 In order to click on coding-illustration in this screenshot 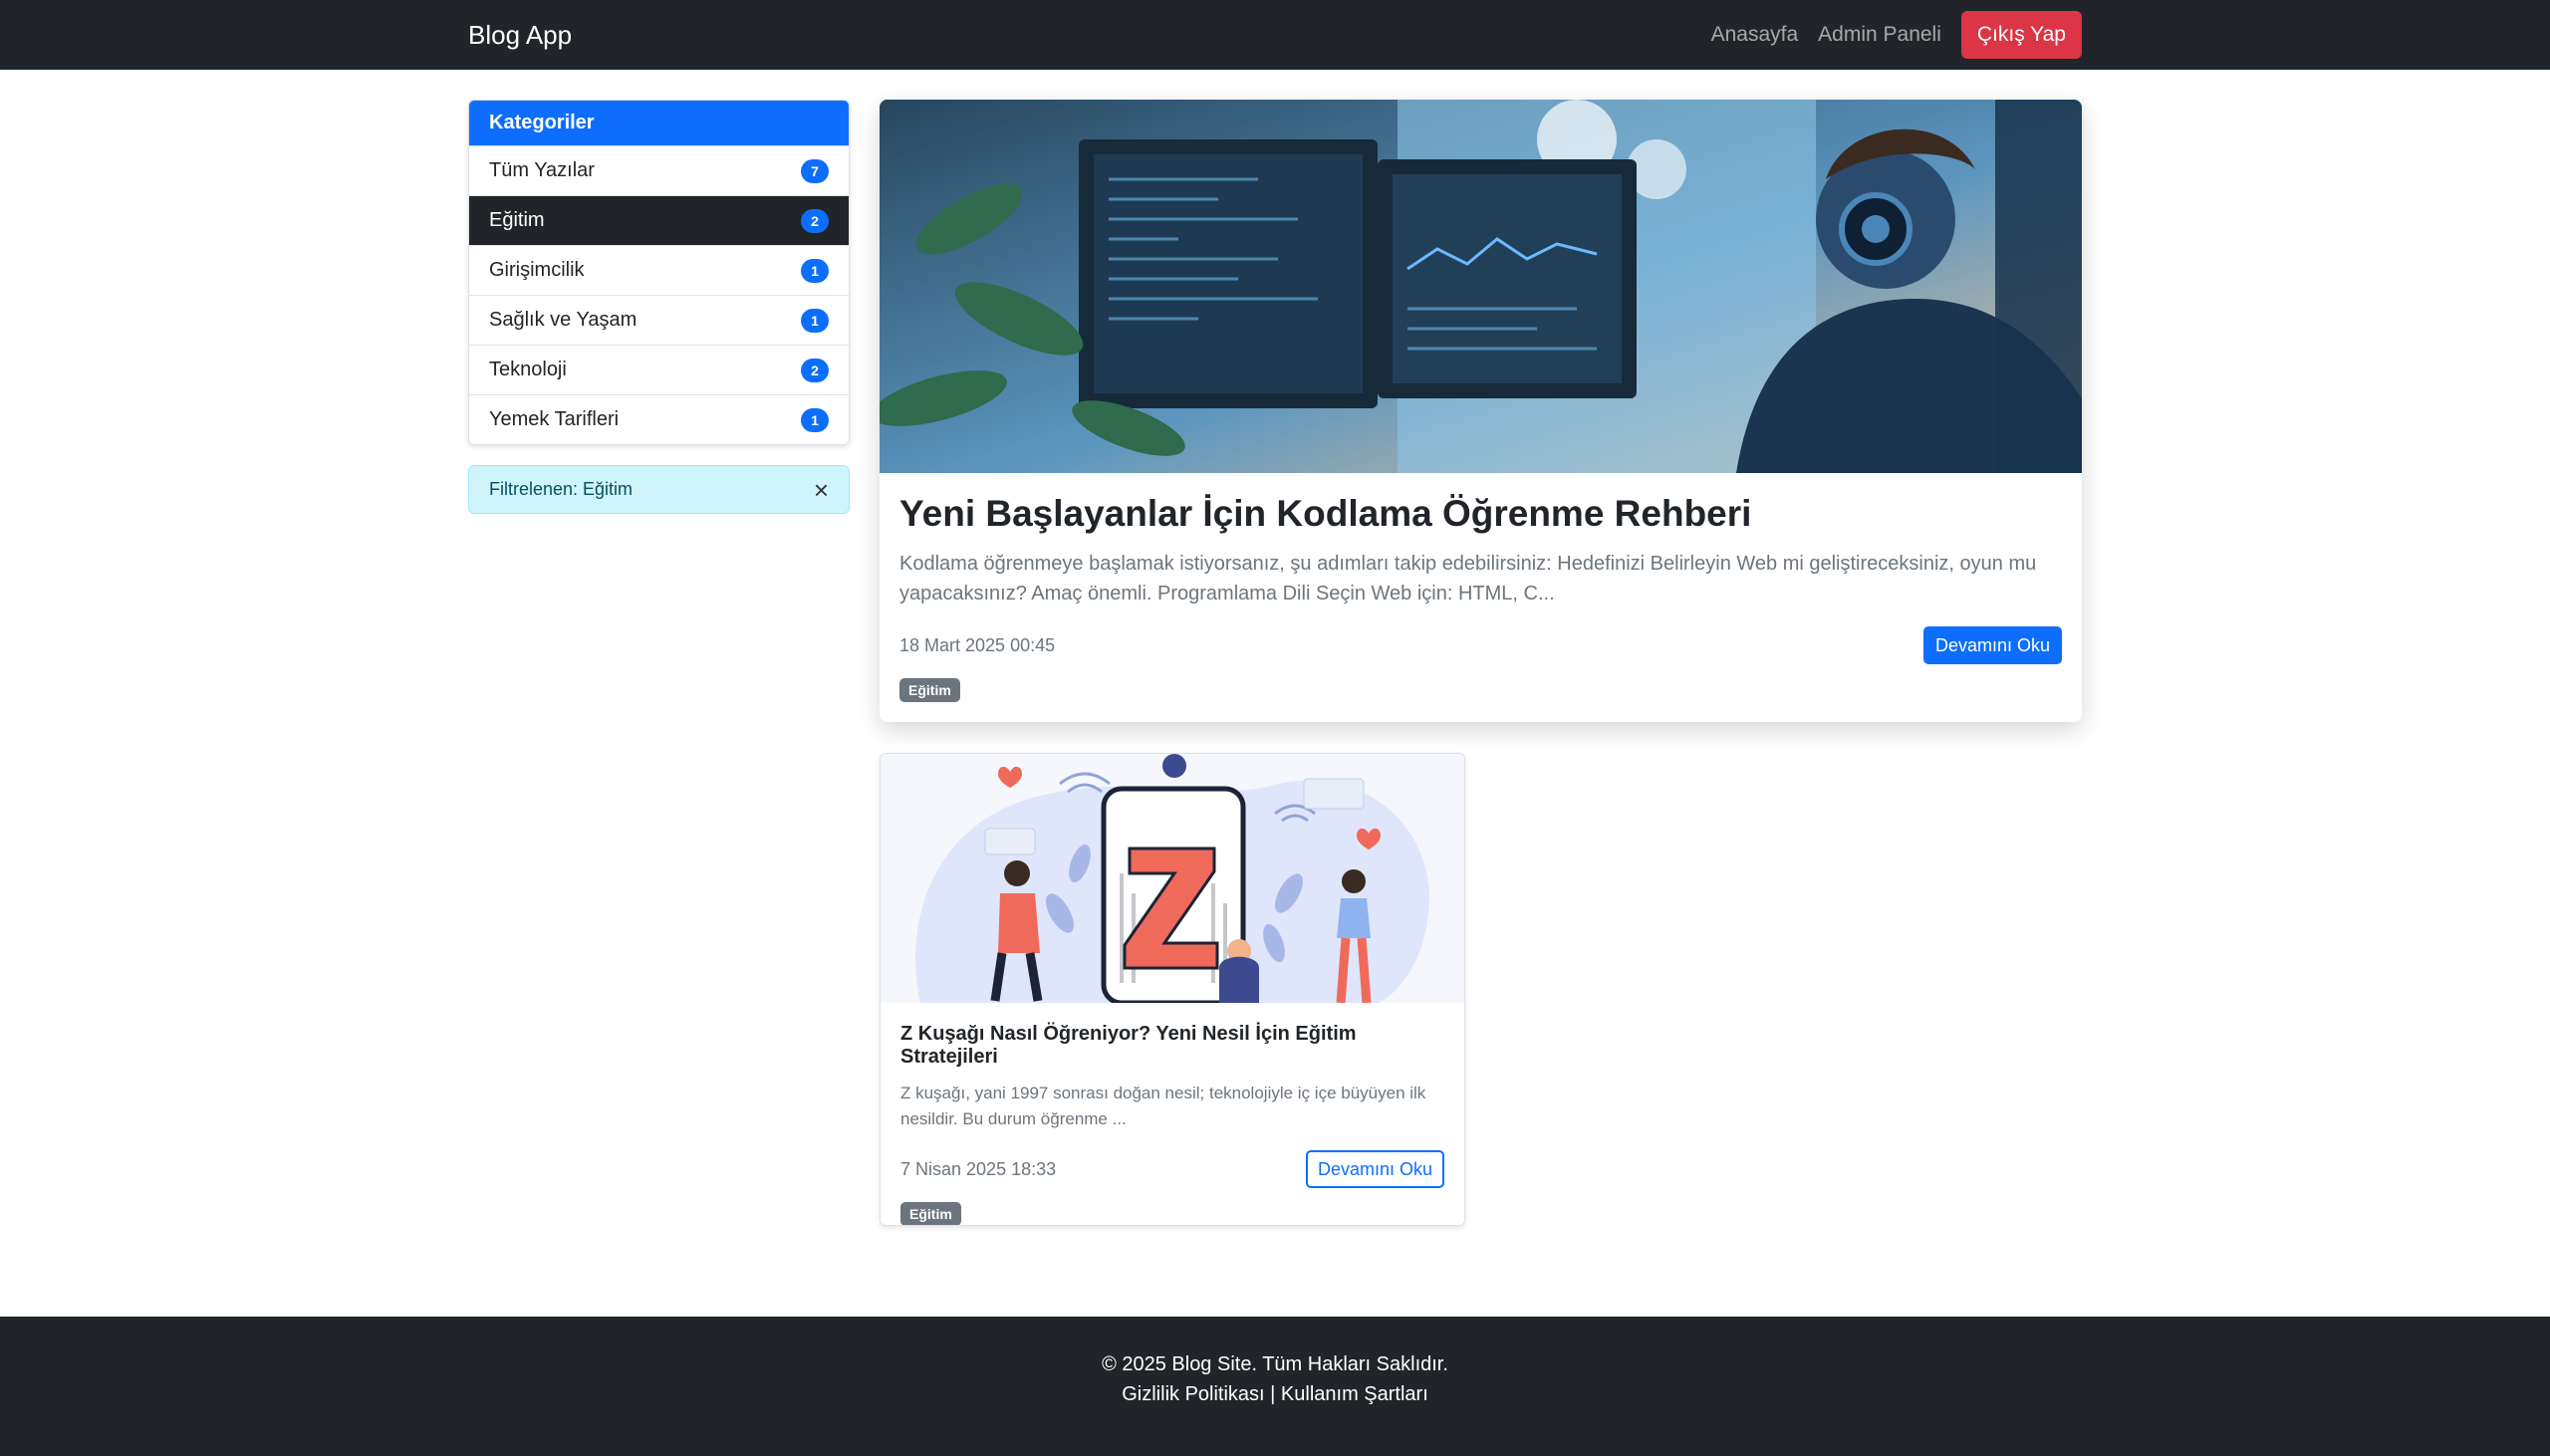, I will do `click(1481, 286)`.